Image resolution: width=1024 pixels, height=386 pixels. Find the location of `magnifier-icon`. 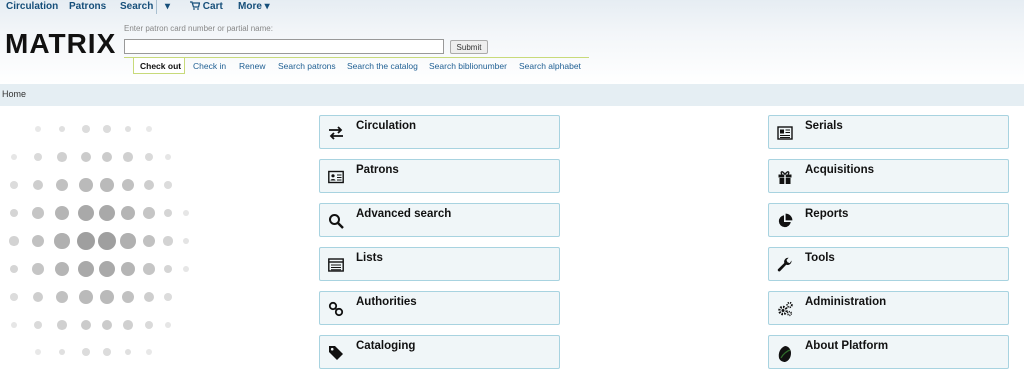

magnifier-icon is located at coordinates (336, 221).